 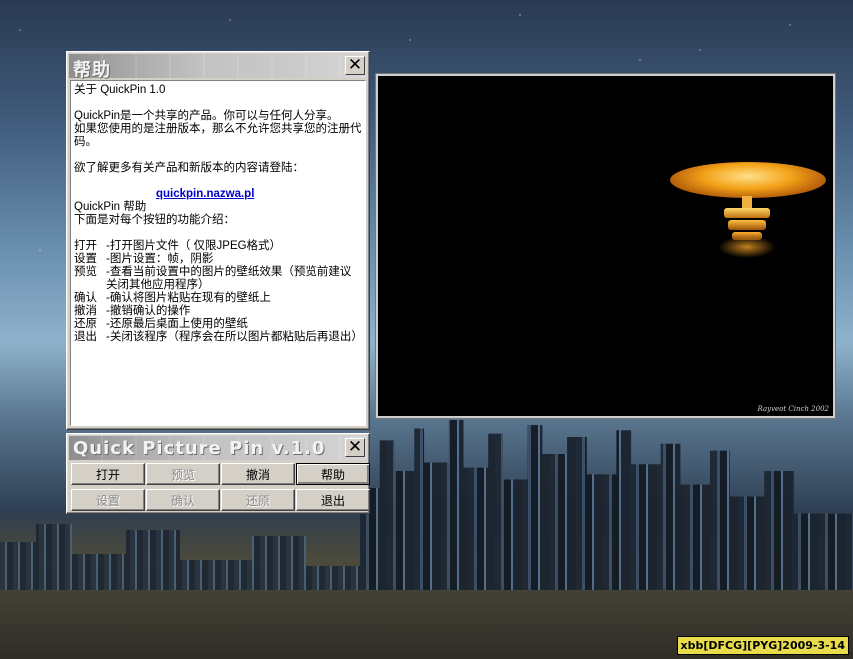 I want to click on titlebar-pattern, so click(x=218, y=66).